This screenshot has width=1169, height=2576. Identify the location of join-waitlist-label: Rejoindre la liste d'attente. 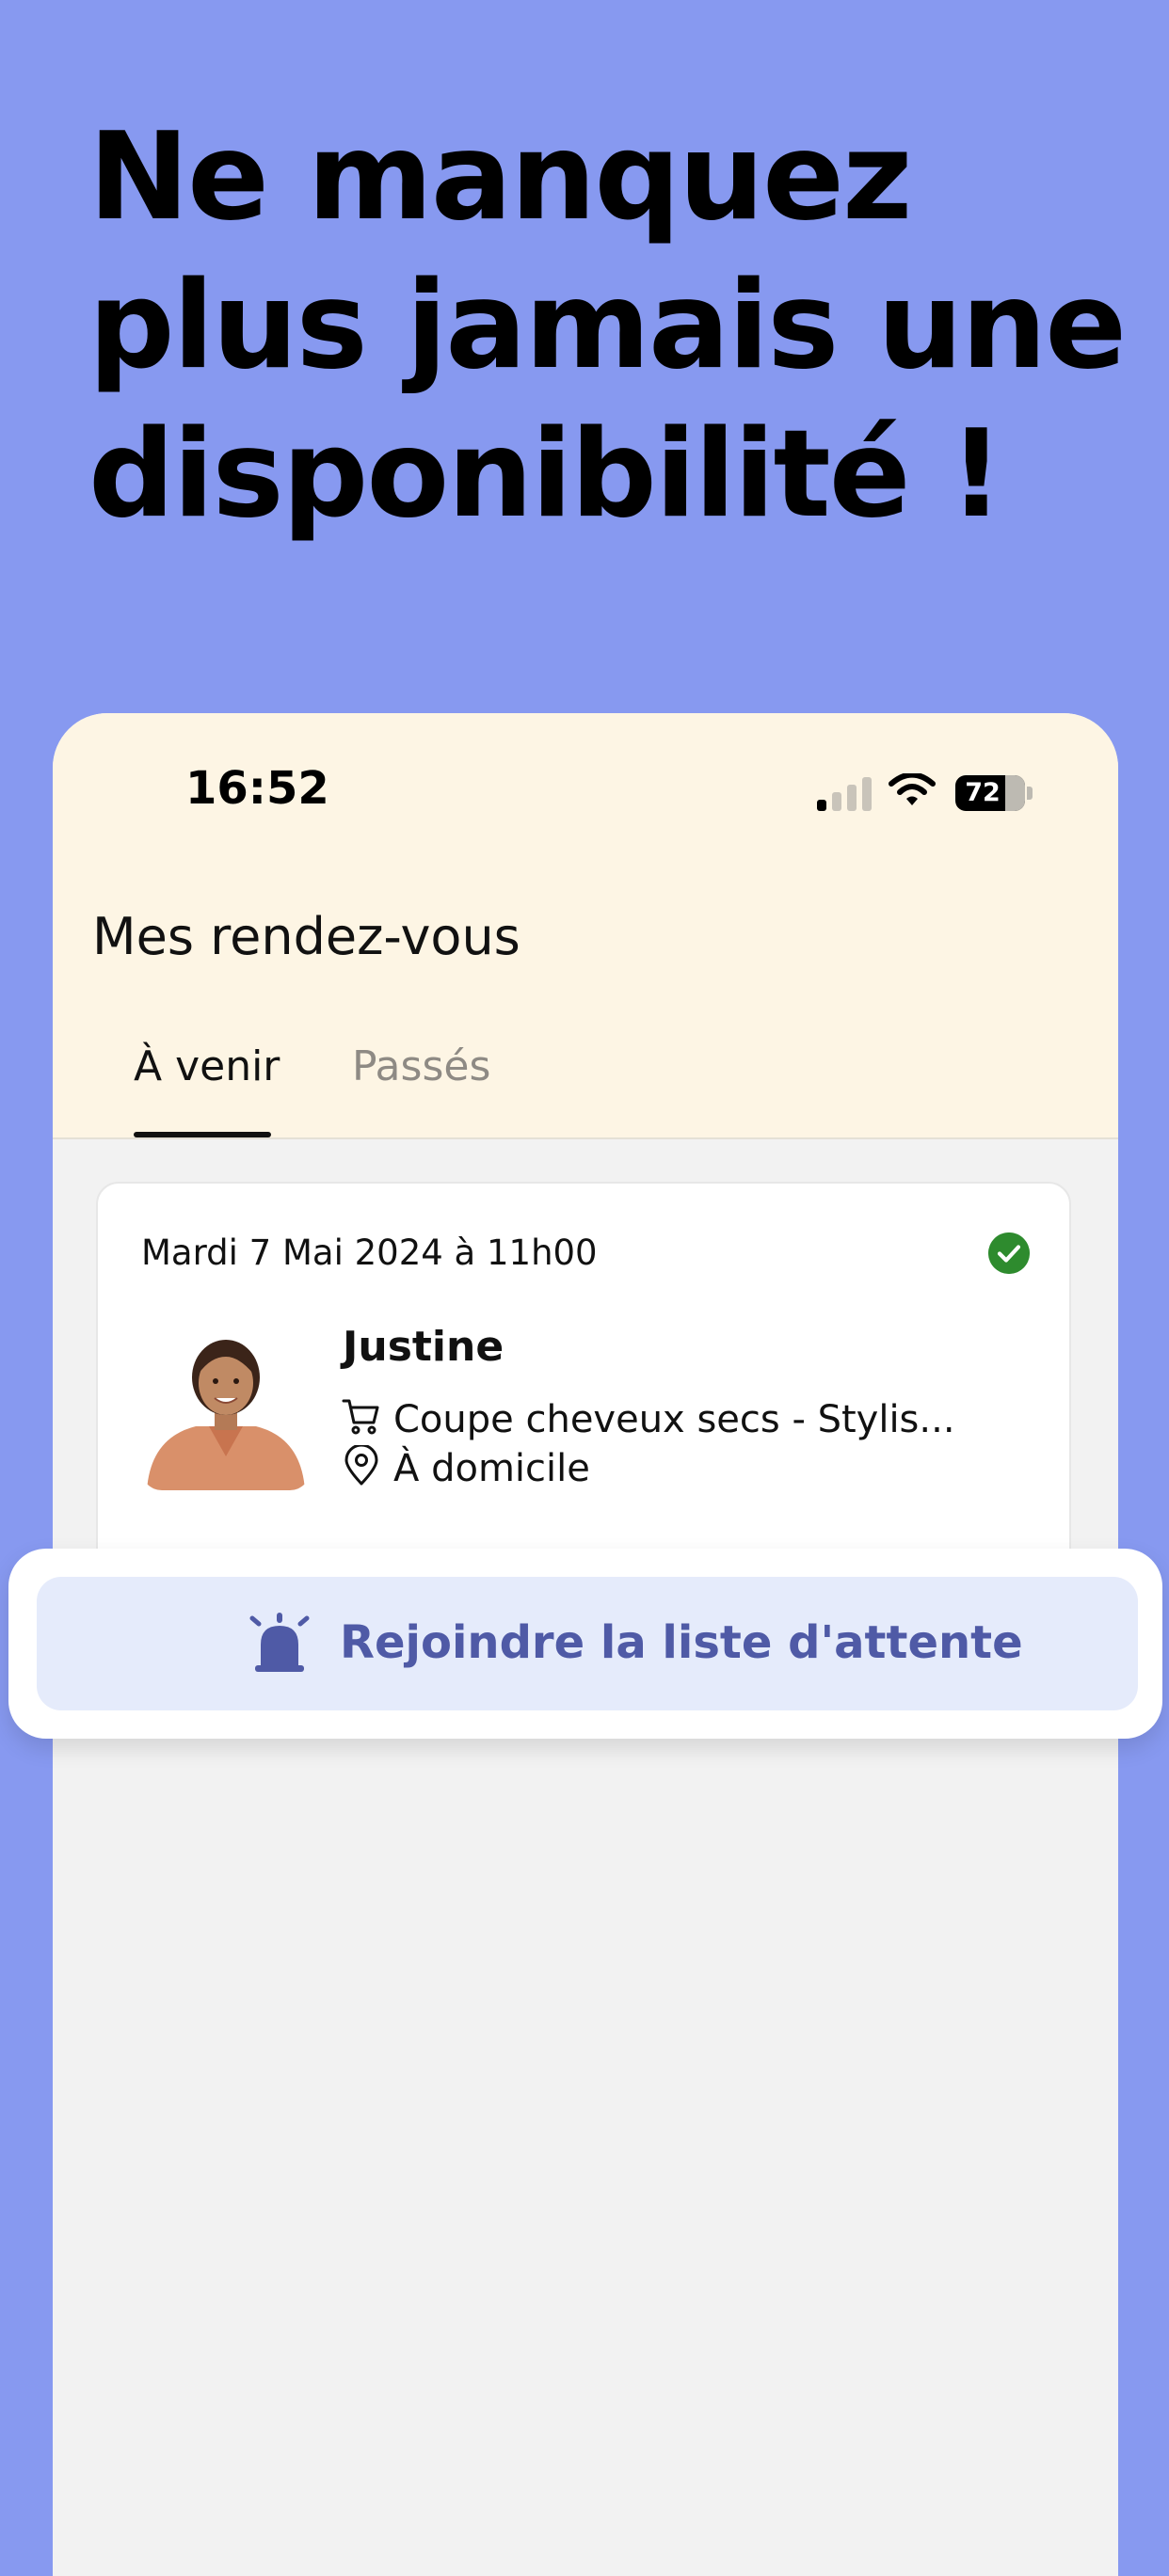
(681, 1642).